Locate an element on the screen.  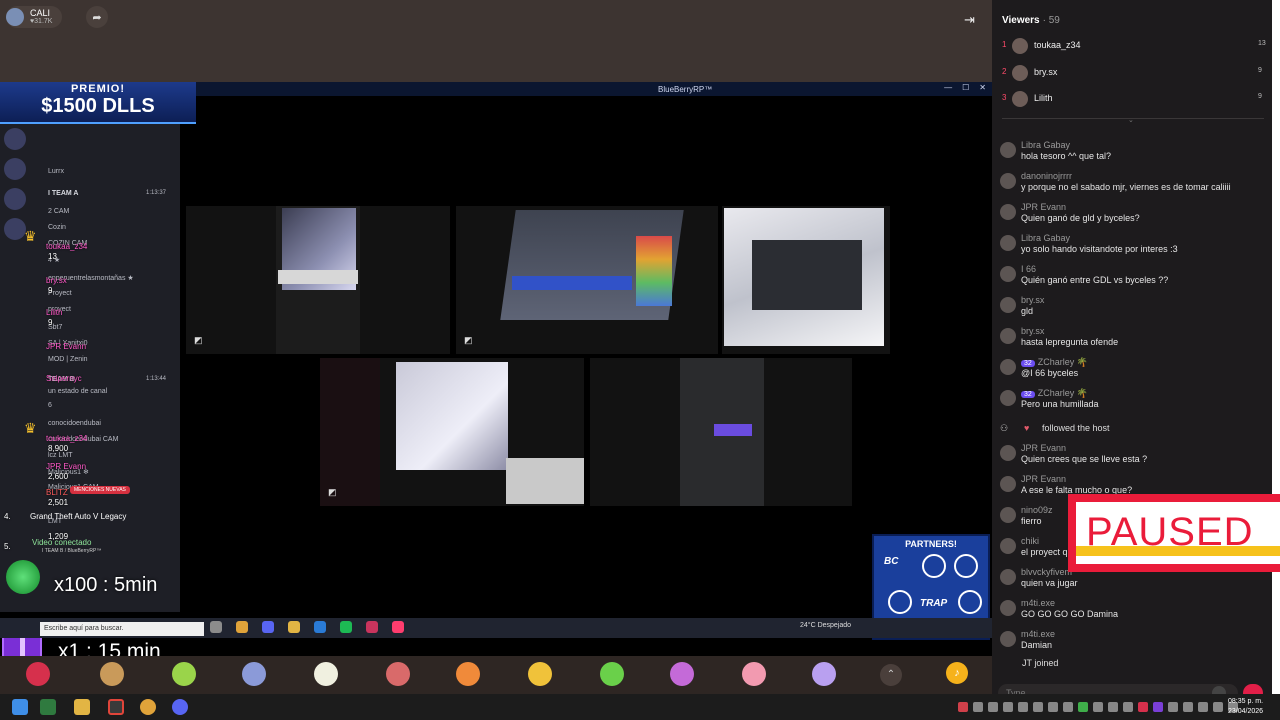
chat-username: blvvckyfivem is located at coordinates (1046, 572).